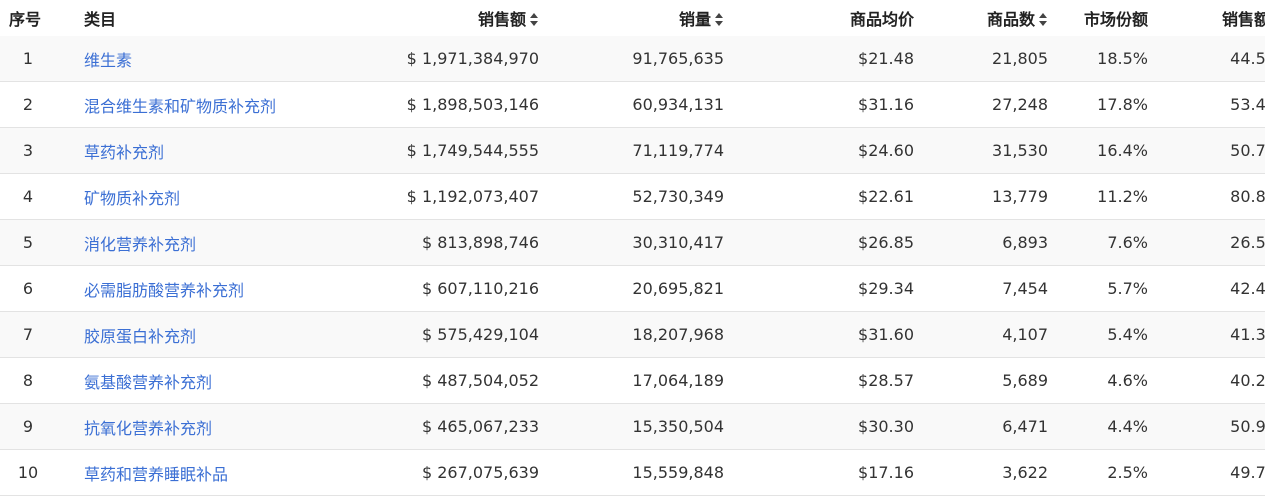 This screenshot has height=500, width=1265. What do you see at coordinates (501, 19) in the screenshot?
I see `header-sales-label: 销售额` at bounding box center [501, 19].